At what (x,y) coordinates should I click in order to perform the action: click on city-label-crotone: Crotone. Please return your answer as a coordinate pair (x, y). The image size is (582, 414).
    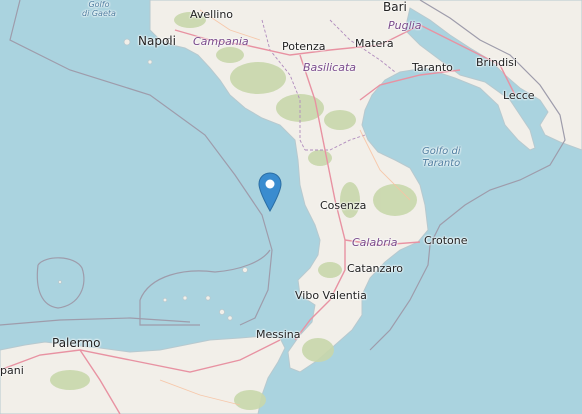
    Looking at the image, I should click on (446, 240).